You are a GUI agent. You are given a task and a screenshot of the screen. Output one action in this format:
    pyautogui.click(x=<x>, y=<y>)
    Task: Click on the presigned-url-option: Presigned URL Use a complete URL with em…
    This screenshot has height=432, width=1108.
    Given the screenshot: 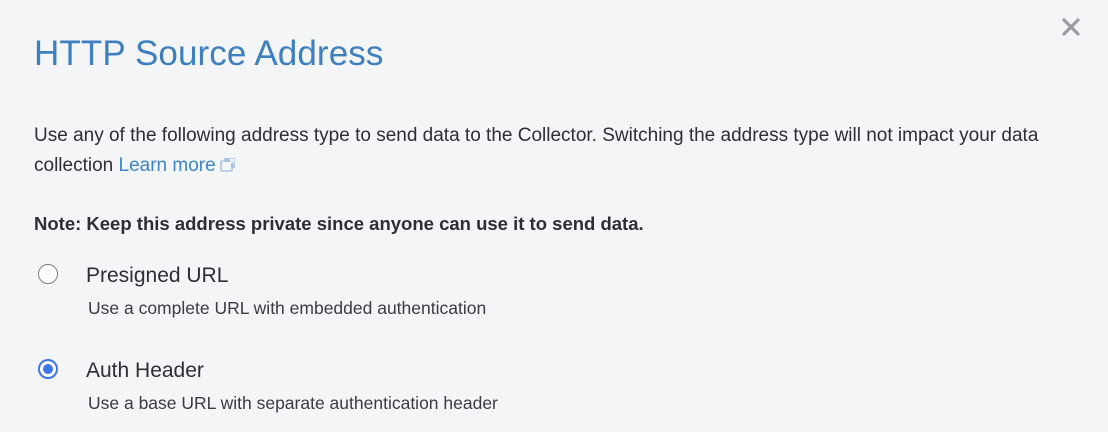 What is the action you would take?
    pyautogui.click(x=262, y=291)
    